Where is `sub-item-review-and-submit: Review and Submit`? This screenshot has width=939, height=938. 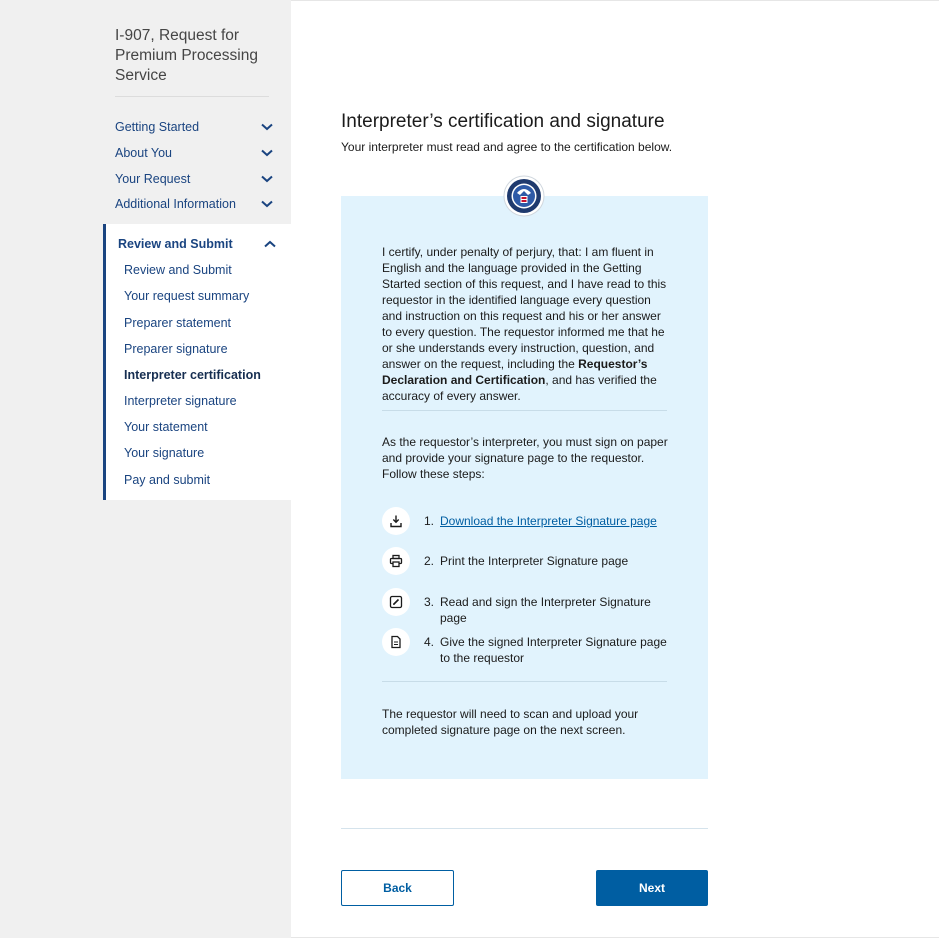 sub-item-review-and-submit: Review and Submit is located at coordinates (204, 270).